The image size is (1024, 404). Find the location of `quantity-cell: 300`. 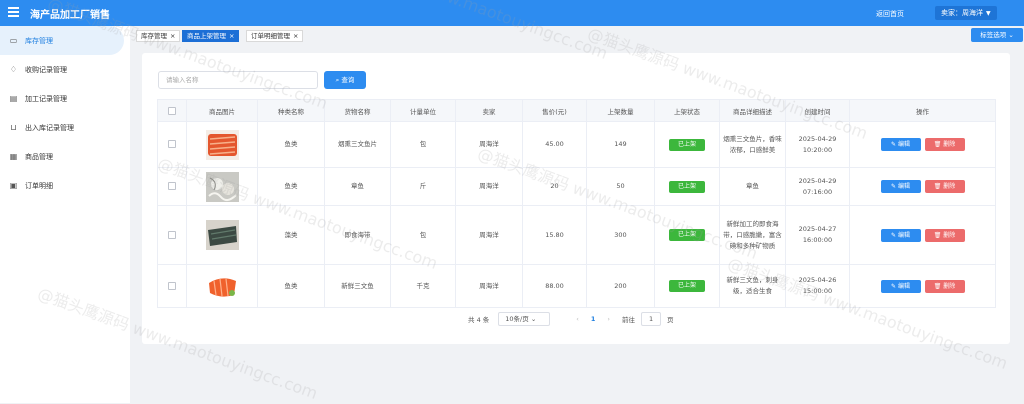

quantity-cell: 300 is located at coordinates (620, 235).